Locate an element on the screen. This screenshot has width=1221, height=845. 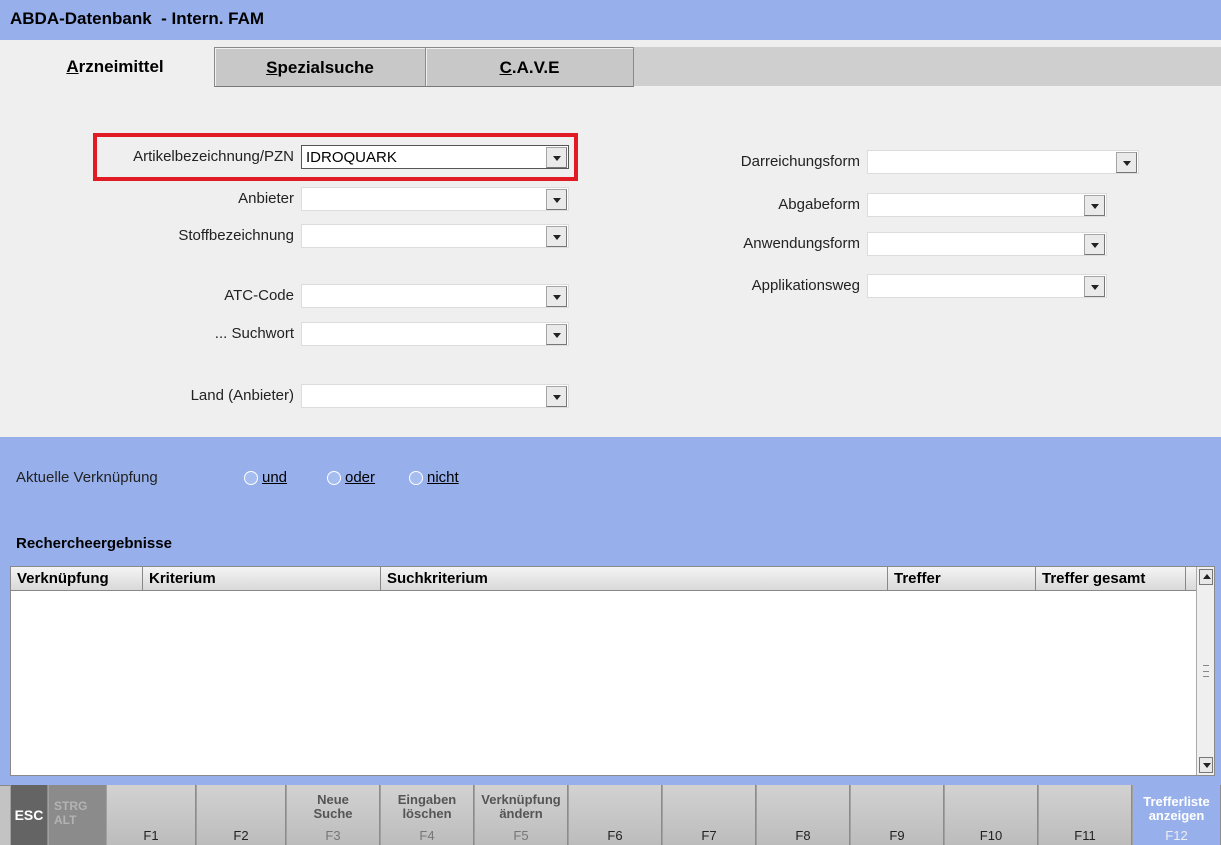
anwendung-input is located at coordinates (975, 244).